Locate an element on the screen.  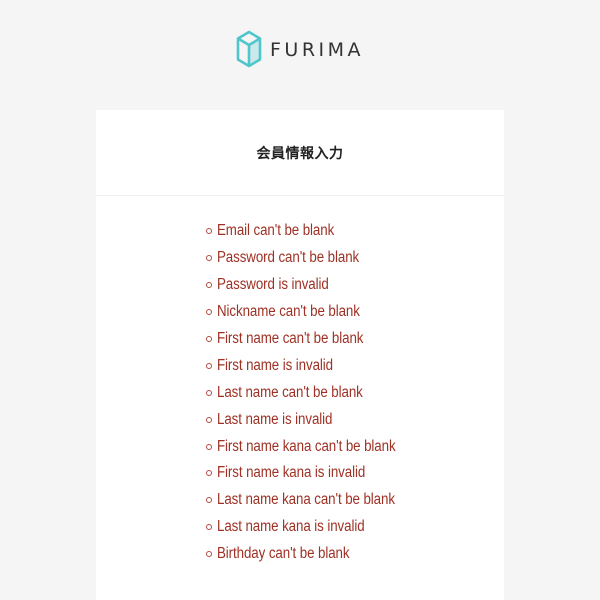
error-message-text: Last name kana is invalid is located at coordinates (291, 527).